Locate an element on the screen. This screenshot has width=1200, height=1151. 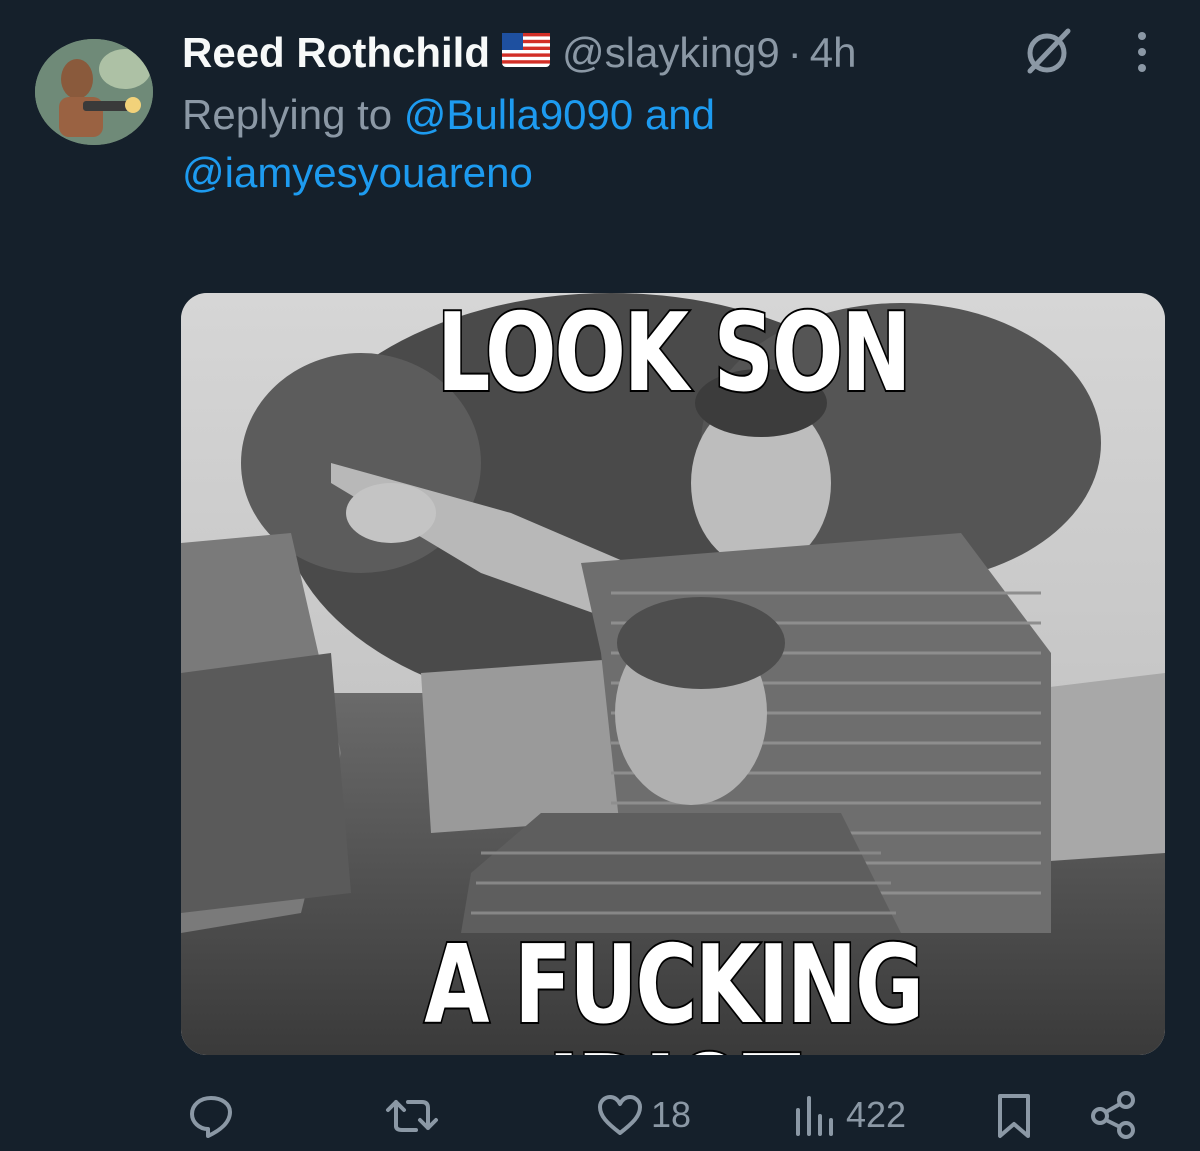
mention-iamyesyouareno: @iamyesyouareno is located at coordinates (357, 172).